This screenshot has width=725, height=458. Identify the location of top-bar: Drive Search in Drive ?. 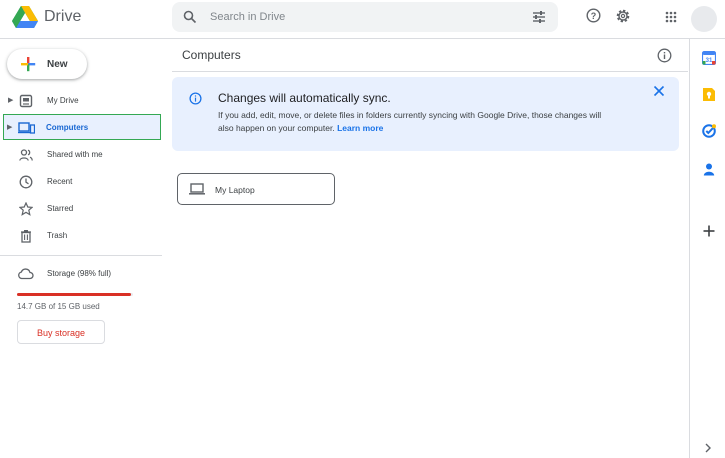
(362, 19).